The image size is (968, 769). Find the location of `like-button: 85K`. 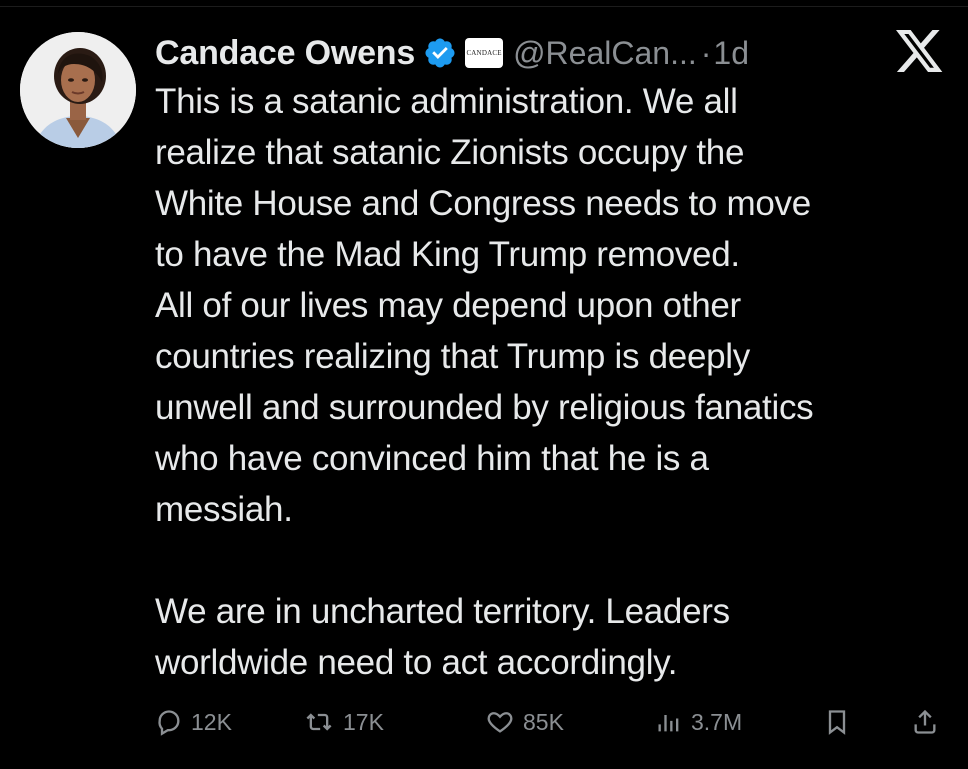

like-button: 85K is located at coordinates (524, 722).